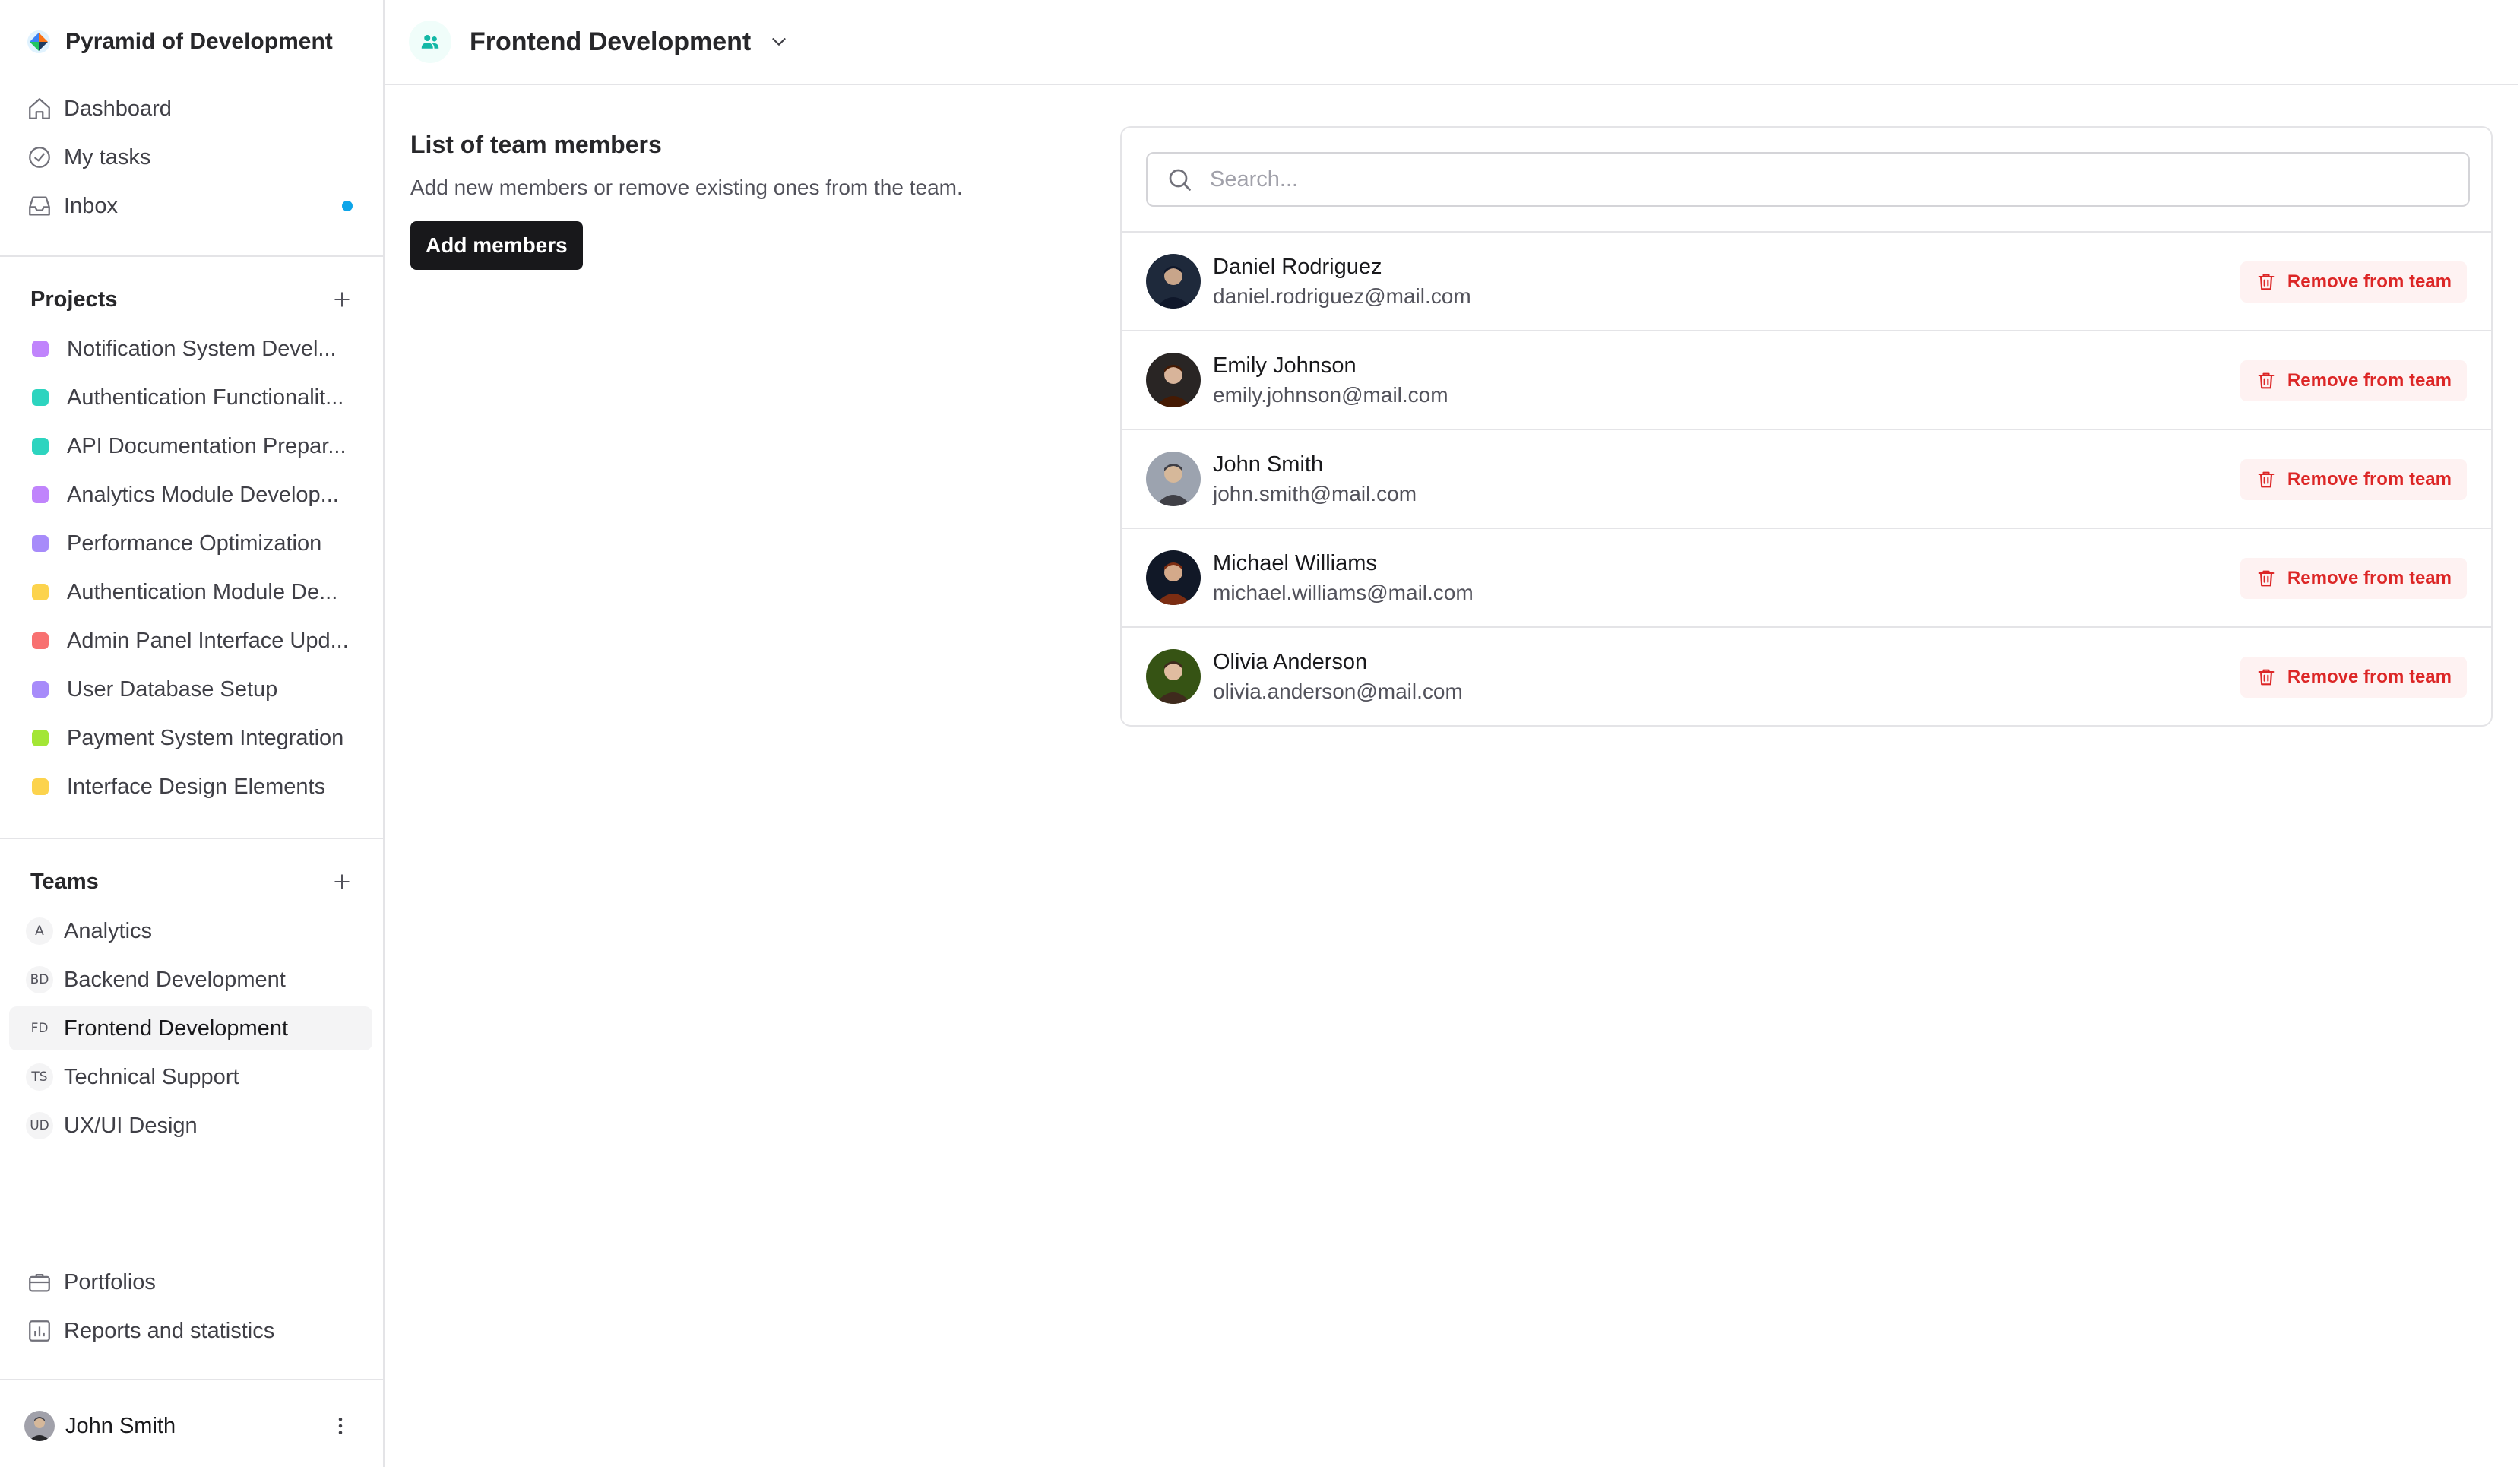 The image size is (2520, 1467). I want to click on project-label: Interface Design Elements, so click(196, 786).